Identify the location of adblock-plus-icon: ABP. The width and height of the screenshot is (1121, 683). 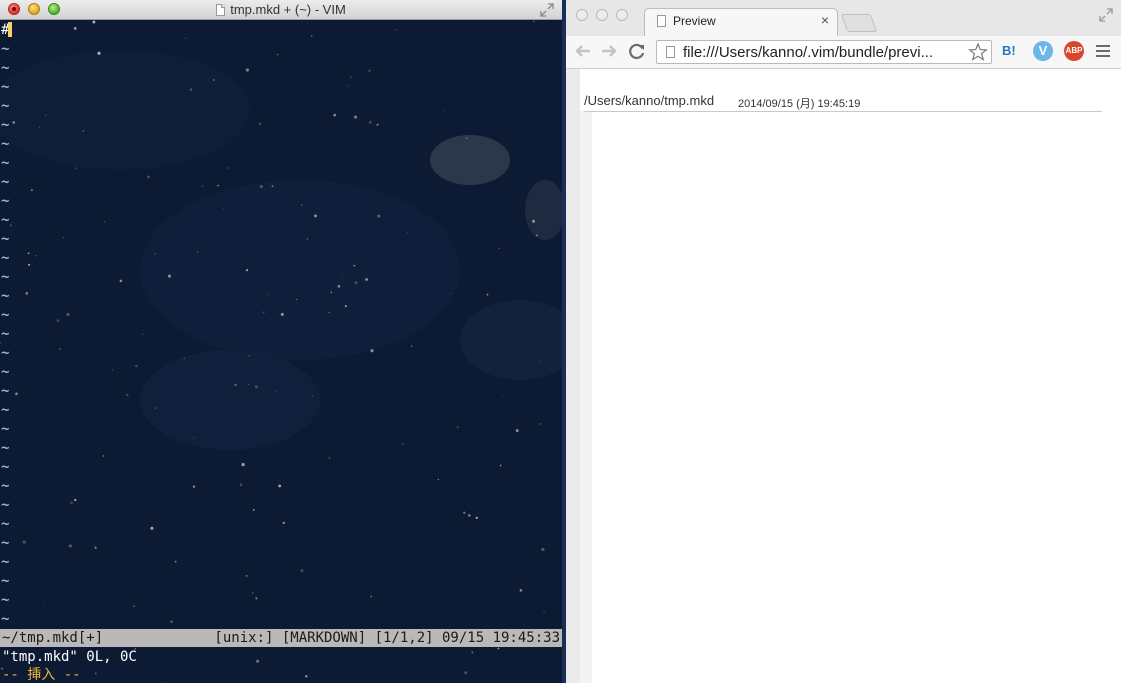
(1074, 51).